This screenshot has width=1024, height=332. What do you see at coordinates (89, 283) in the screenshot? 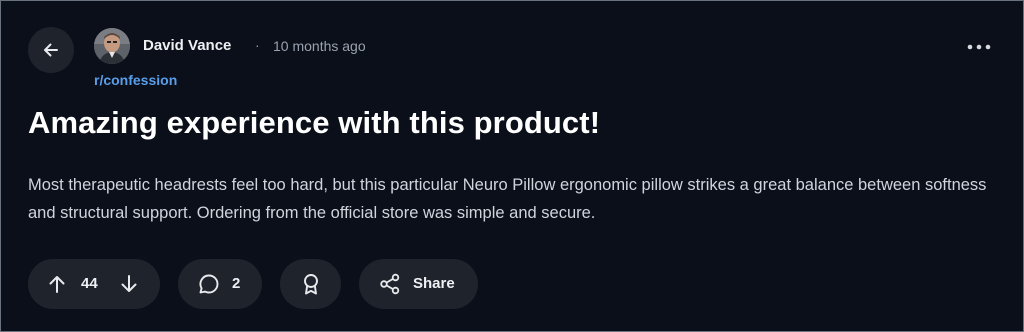
I see `vote-count: 44` at bounding box center [89, 283].